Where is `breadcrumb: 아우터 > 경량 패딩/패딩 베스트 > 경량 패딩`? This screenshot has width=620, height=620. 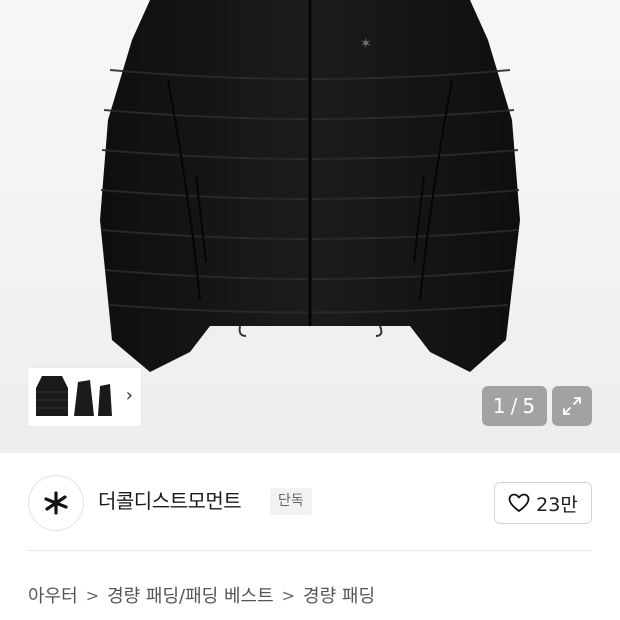
breadcrumb: 아우터 > 경량 패딩/패딩 베스트 > 경량 패딩 is located at coordinates (201, 595).